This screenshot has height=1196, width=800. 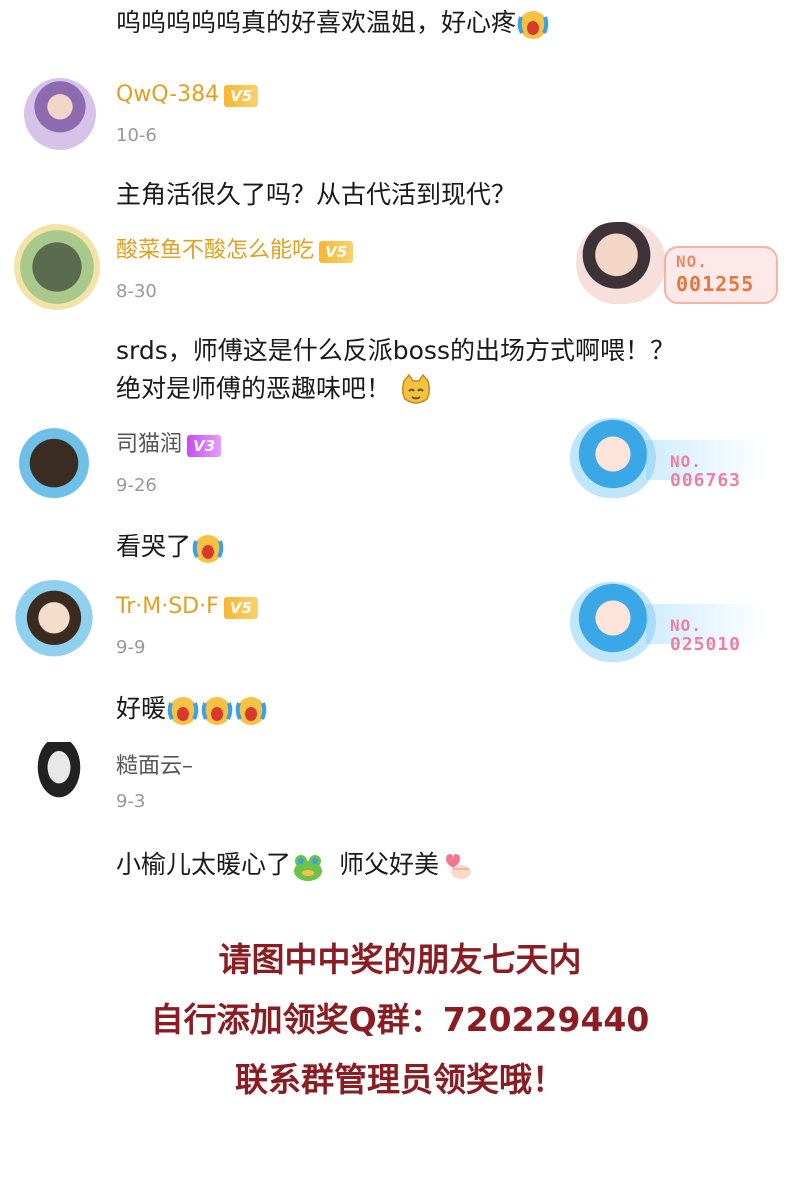 What do you see at coordinates (415, 388) in the screenshot?
I see `cat-emoji-icon` at bounding box center [415, 388].